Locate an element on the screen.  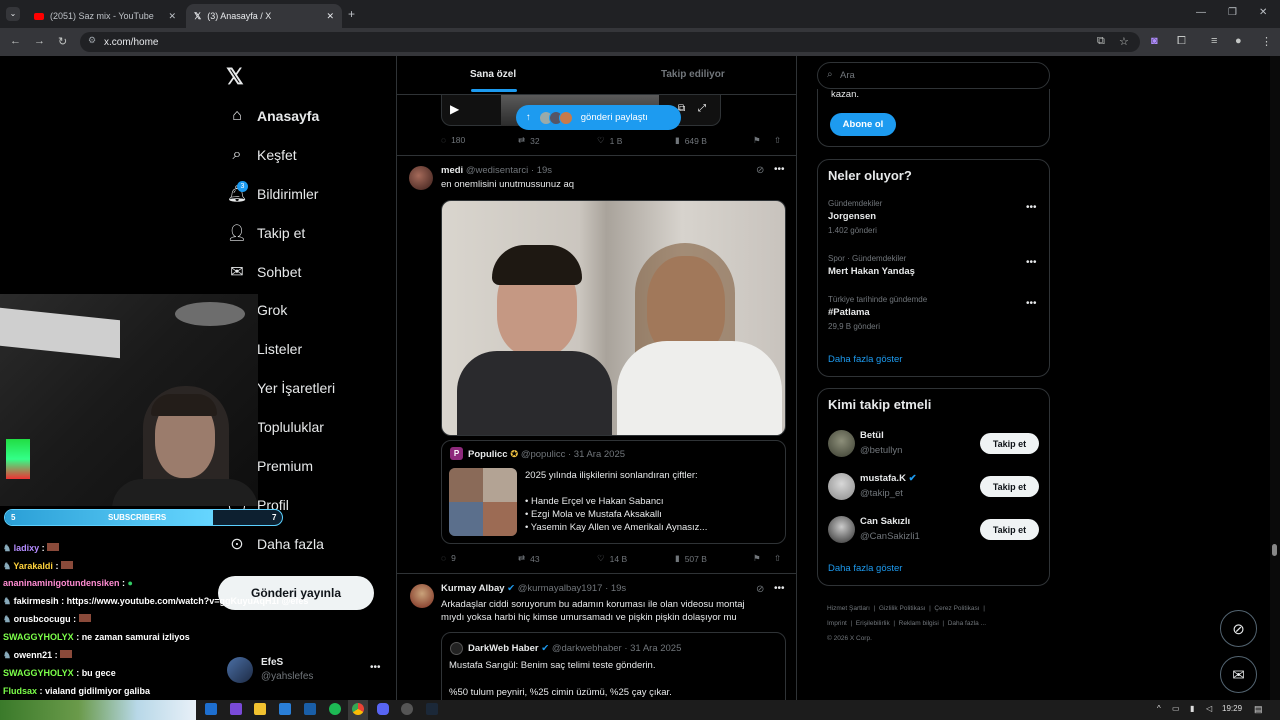
trend-item: Spor · Gündemdekiler Mert Hakan Yandaş is located at coordinates (871, 265).